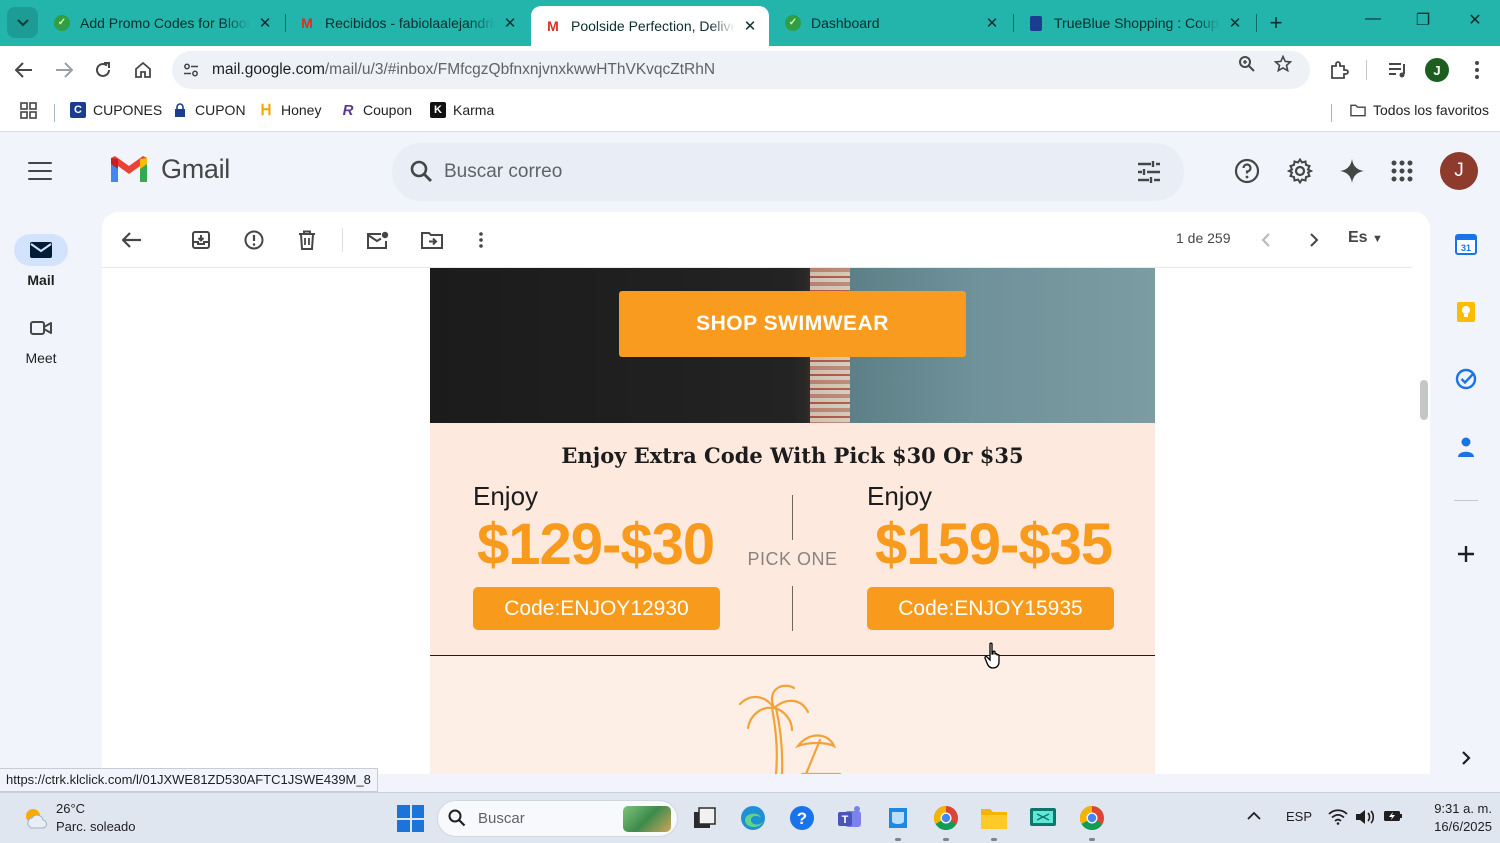 This screenshot has width=1500, height=843. What do you see at coordinates (268, 69) in the screenshot?
I see `url-host: mail.google.com` at bounding box center [268, 69].